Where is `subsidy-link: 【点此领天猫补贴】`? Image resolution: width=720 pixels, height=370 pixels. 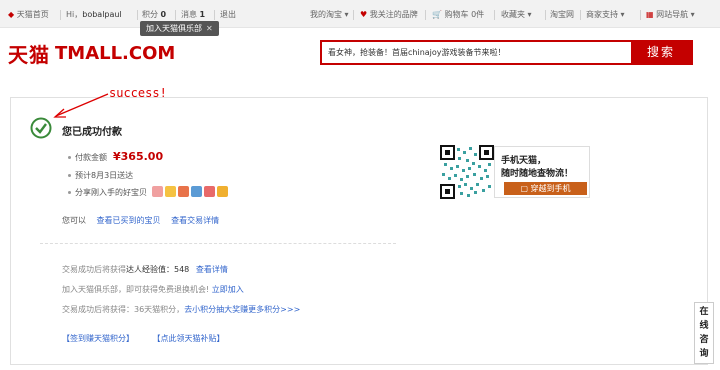 subsidy-link: 【点此领天猫补贴】 is located at coordinates (189, 338).